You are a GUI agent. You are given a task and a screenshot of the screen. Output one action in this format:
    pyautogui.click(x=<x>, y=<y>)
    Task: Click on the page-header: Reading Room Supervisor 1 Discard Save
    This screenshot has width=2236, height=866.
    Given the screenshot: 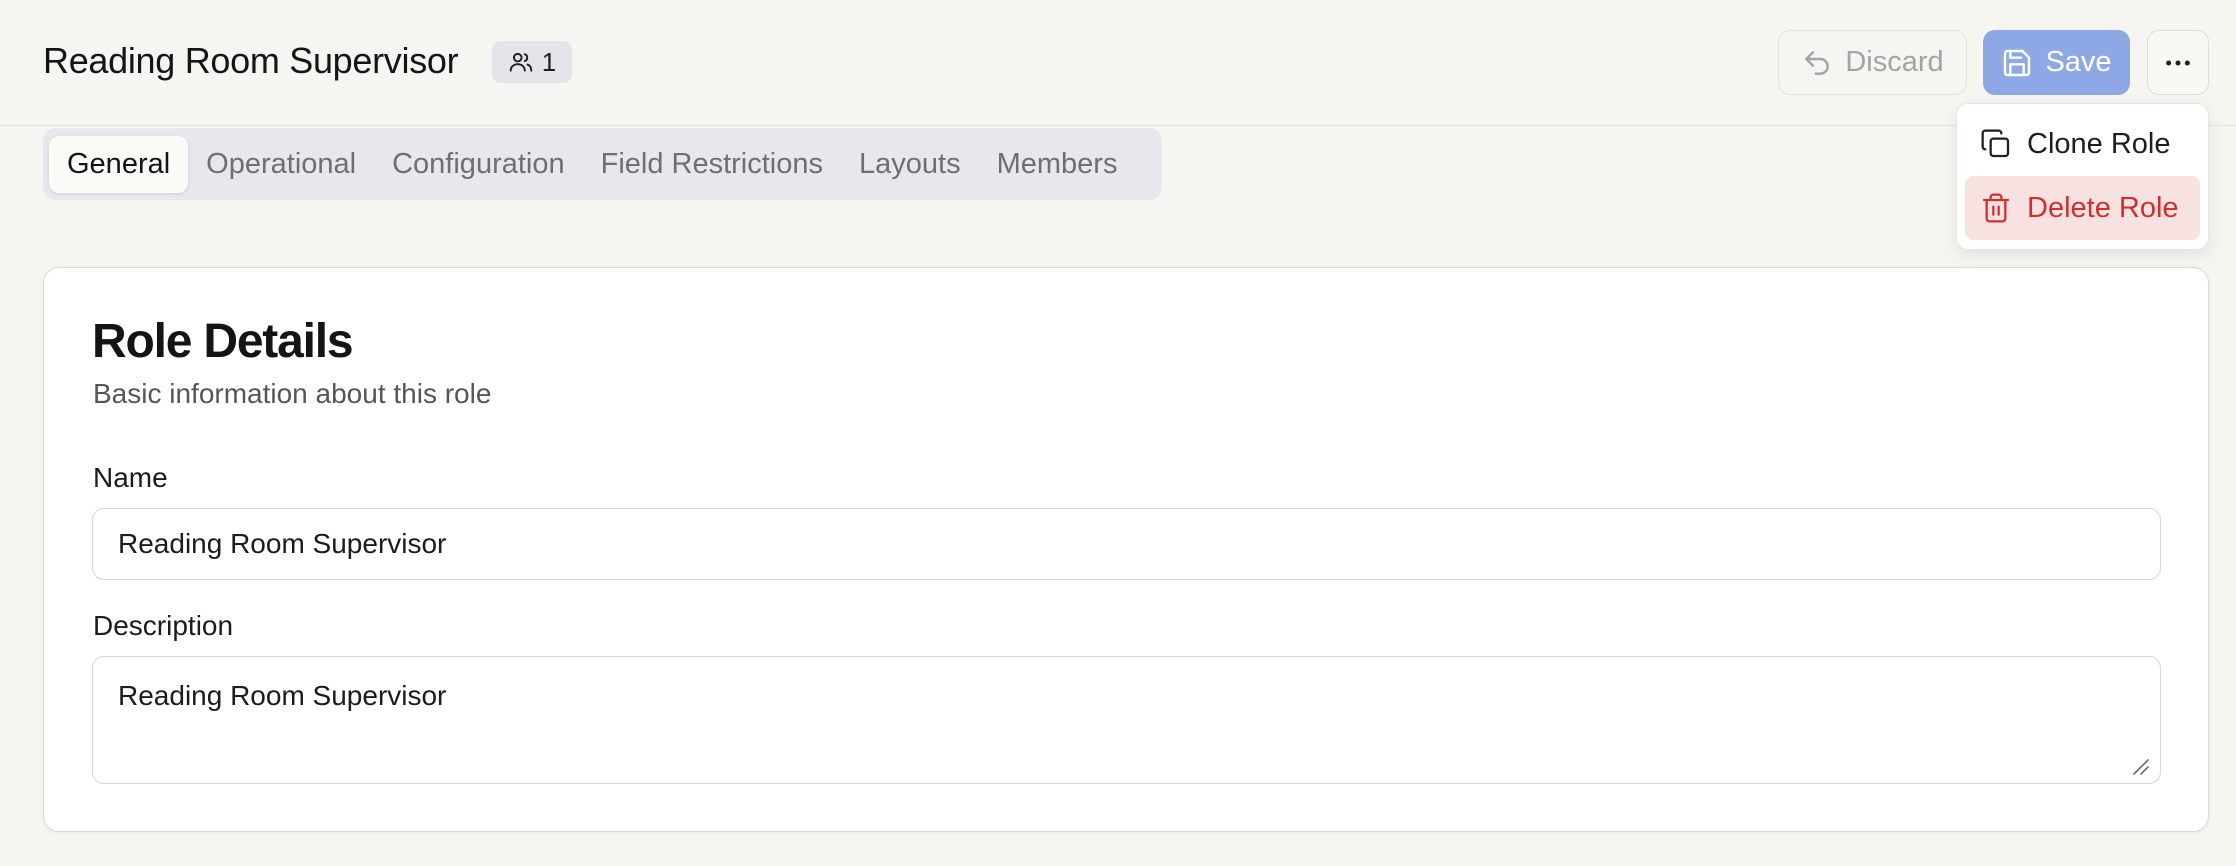 What is the action you would take?
    pyautogui.click(x=1118, y=63)
    